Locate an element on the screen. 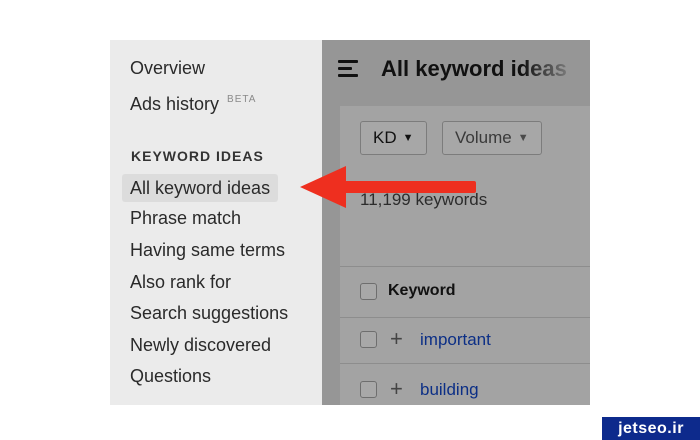 This screenshot has width=700, height=440. kd-filter-label: KD is located at coordinates (385, 137).